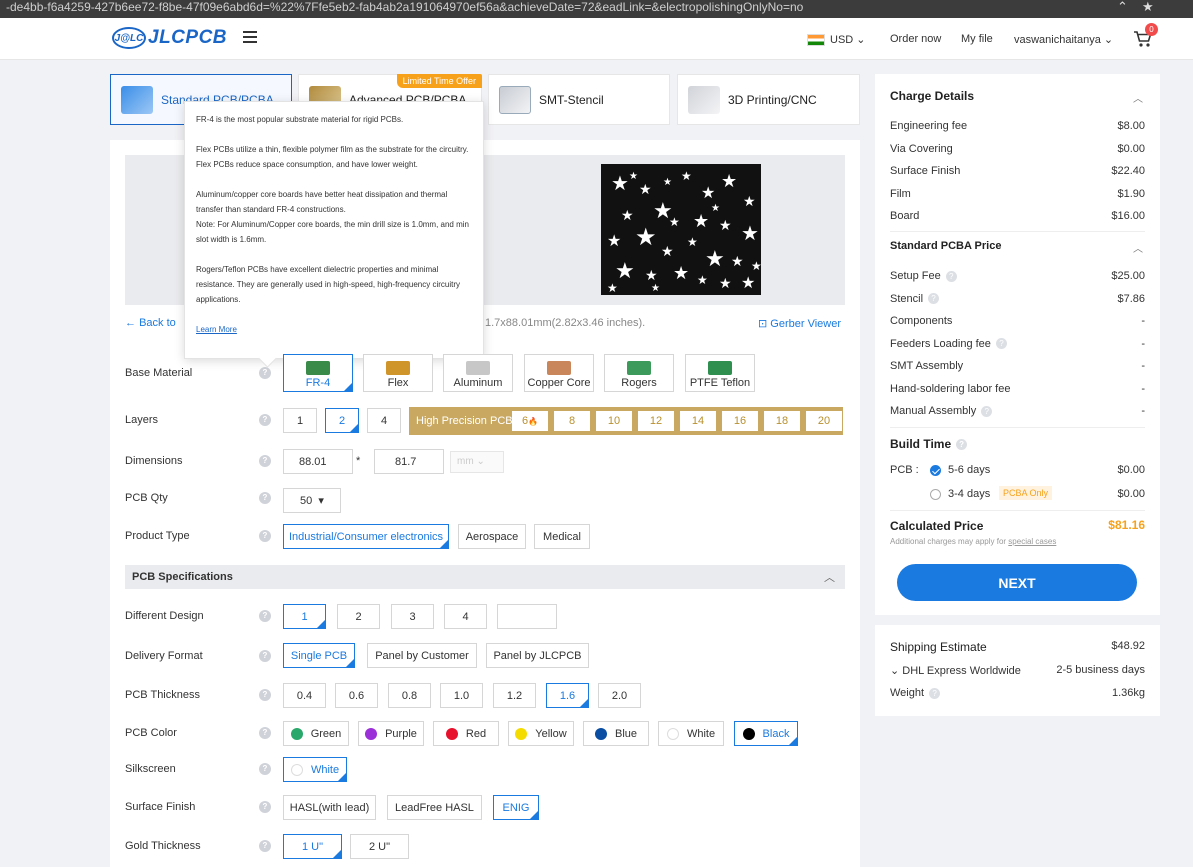 The image size is (1193, 867). Describe the element at coordinates (391, 733) in the screenshot. I see `color-option: Purple` at that location.